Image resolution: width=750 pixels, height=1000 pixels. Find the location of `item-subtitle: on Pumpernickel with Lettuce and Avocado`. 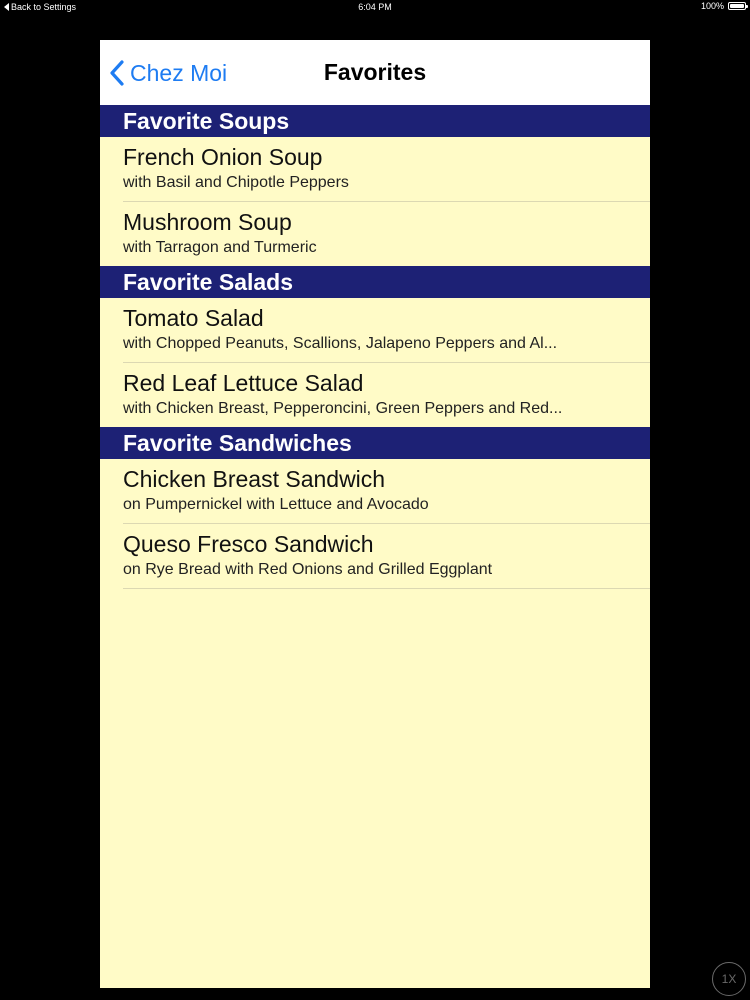

item-subtitle: on Pumpernickel with Lettuce and Avocado is located at coordinates (276, 504).